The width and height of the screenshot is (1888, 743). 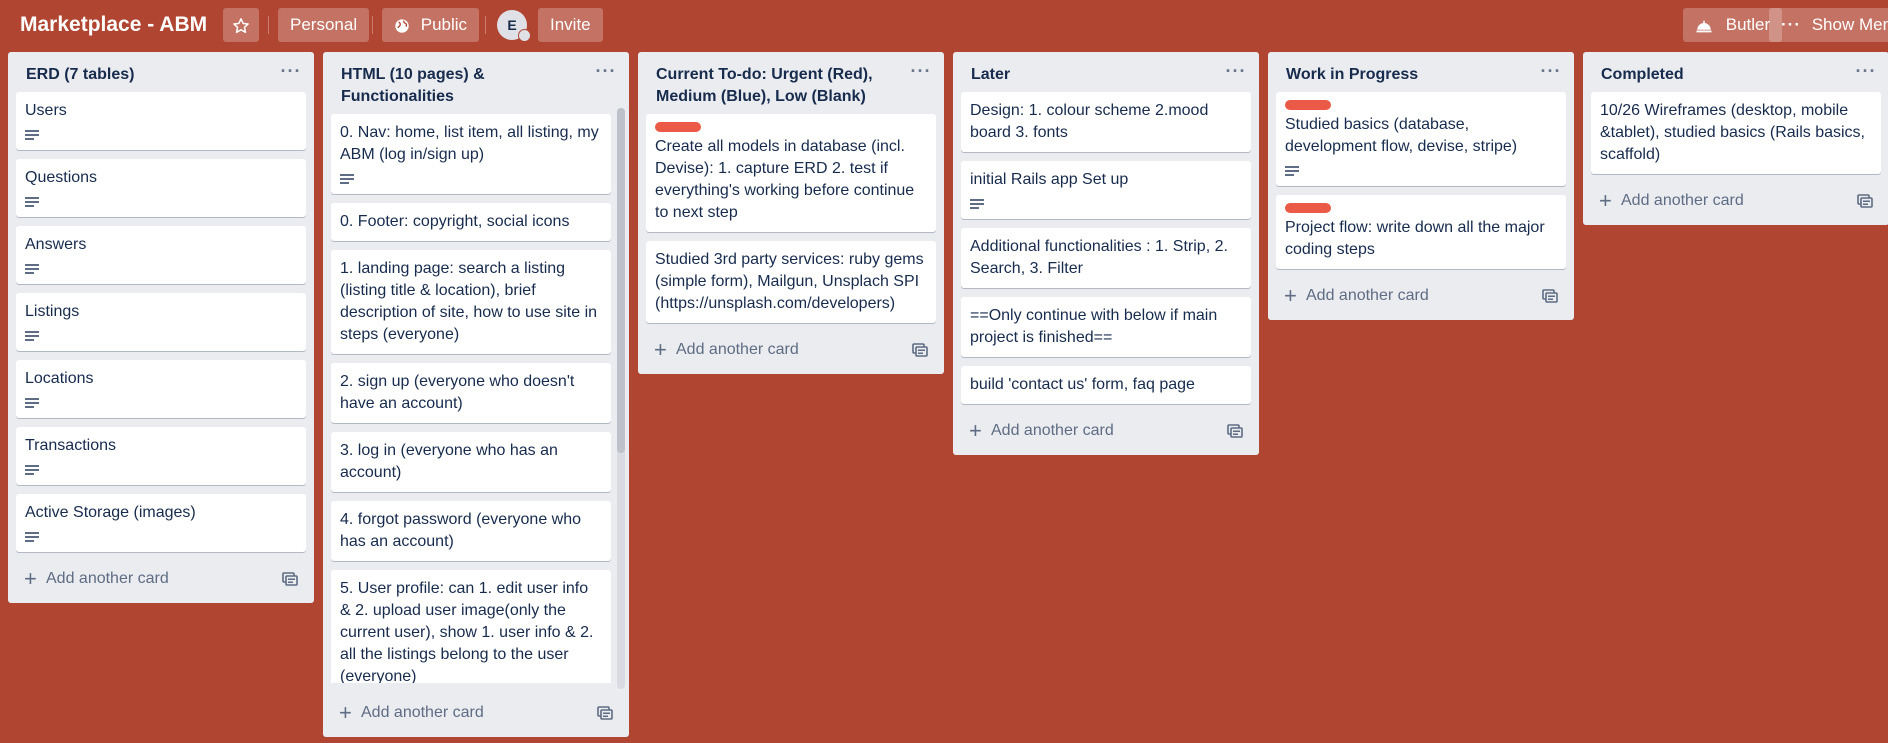 I want to click on card-title: Users, so click(x=46, y=110).